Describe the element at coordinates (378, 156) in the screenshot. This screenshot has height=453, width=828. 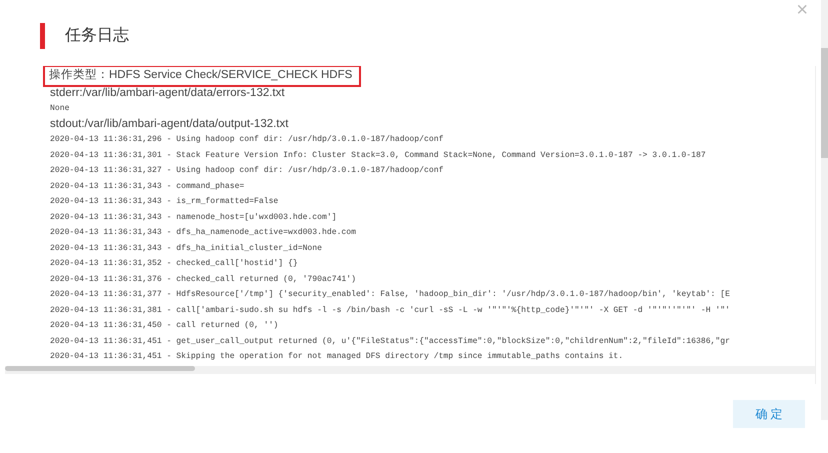
I see `log-line: 2020-04-13 11:36:31,301 - Stack Feature Version Info: Cluster Stack=3.0, Command Stack=None, Command Version=3.0.1.0-187 -> 3.0.1.0-187` at that location.